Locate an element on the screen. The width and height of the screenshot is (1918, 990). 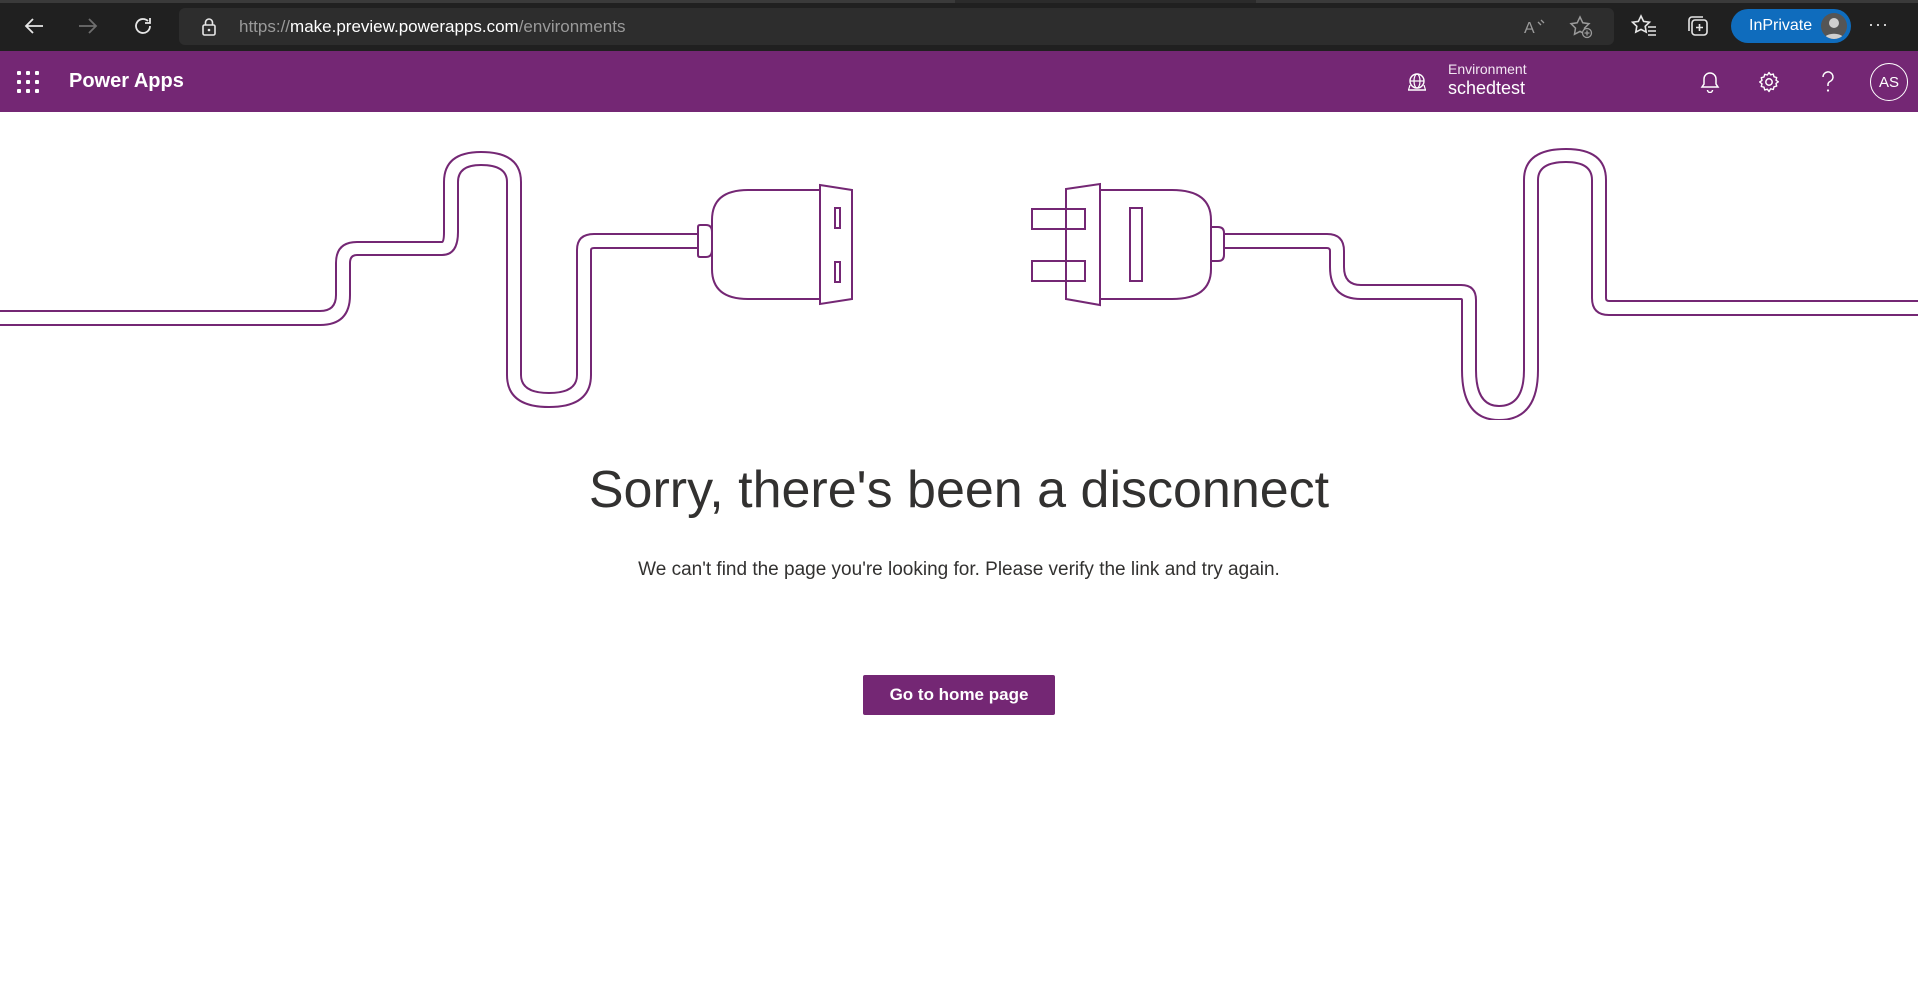
favorites-icon is located at coordinates (1643, 25).